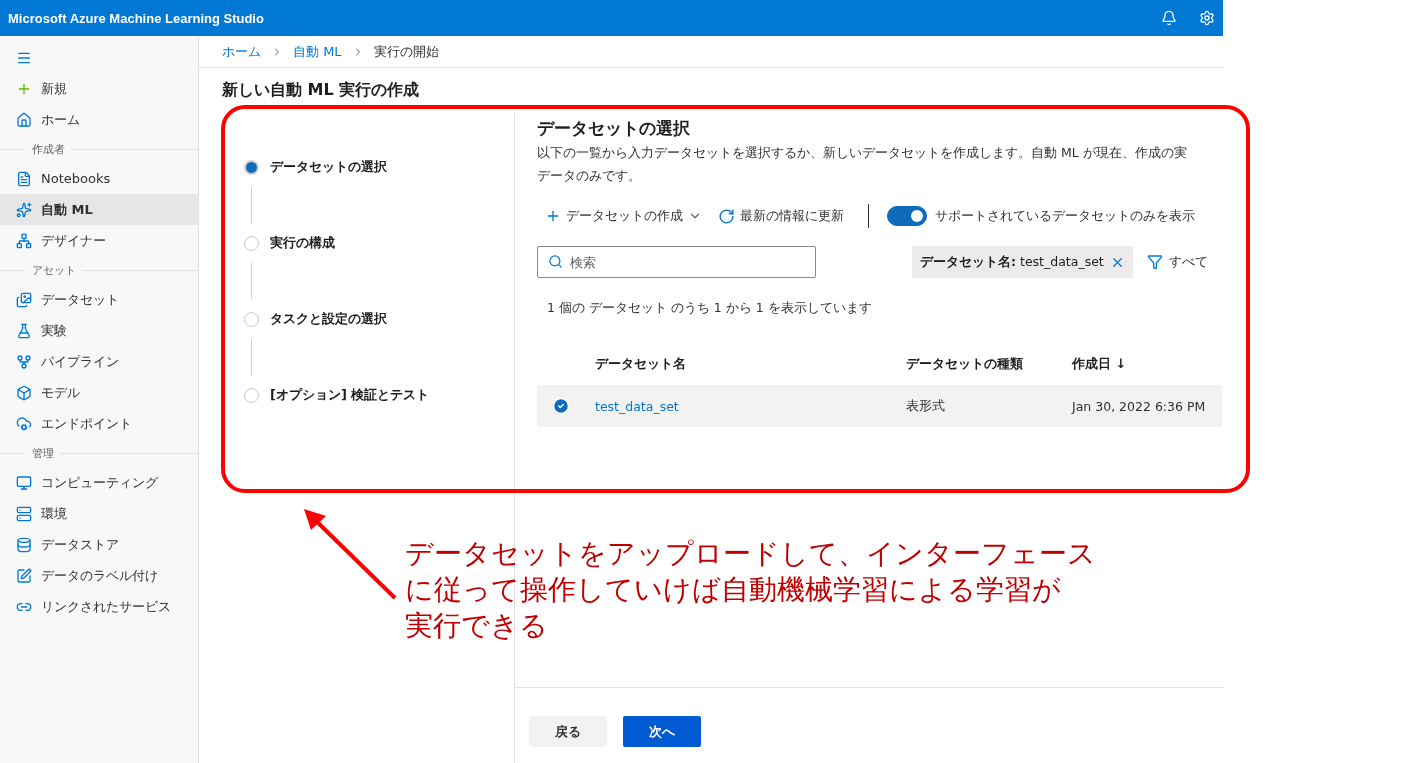 The height and width of the screenshot is (763, 1417). What do you see at coordinates (710, 308) in the screenshot?
I see `result-count: 1 個の データセット のうち 1 から 1 を表示しています` at bounding box center [710, 308].